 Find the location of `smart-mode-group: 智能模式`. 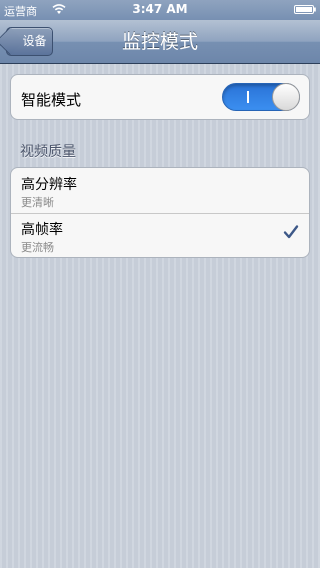

smart-mode-group: 智能模式 is located at coordinates (160, 97).